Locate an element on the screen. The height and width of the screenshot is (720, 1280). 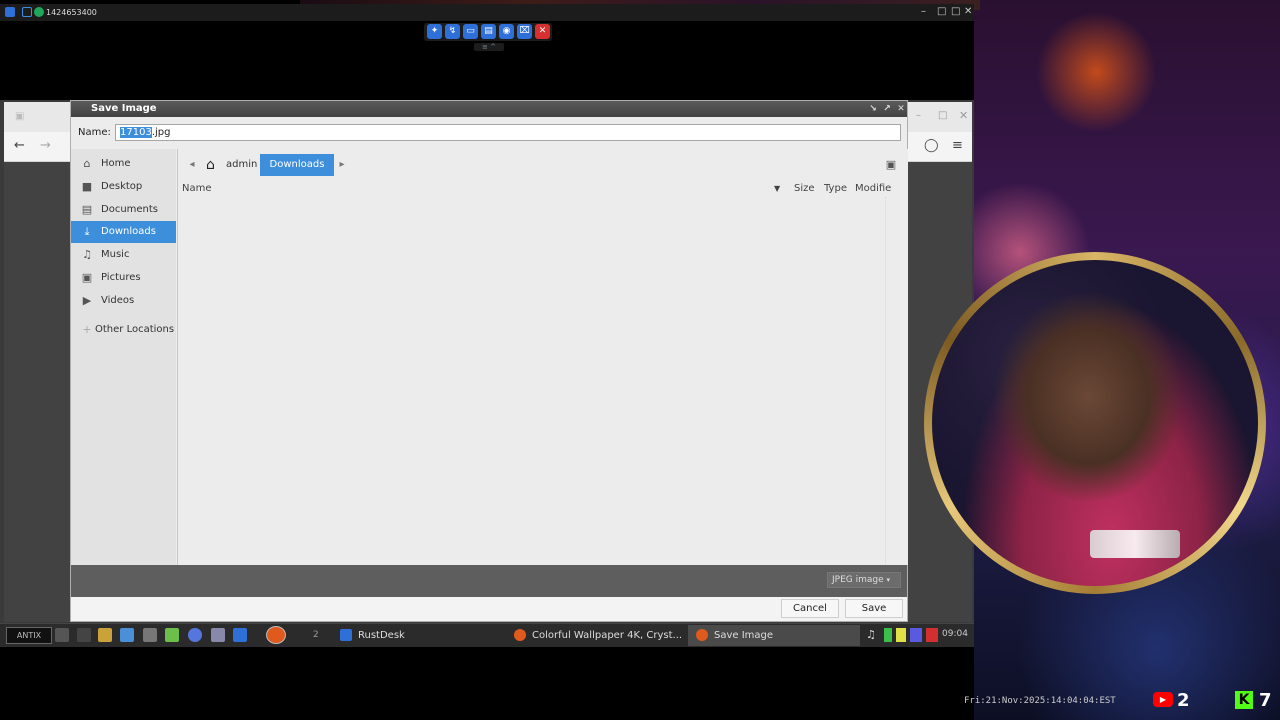
task-label: RustDesk is located at coordinates (381, 635).